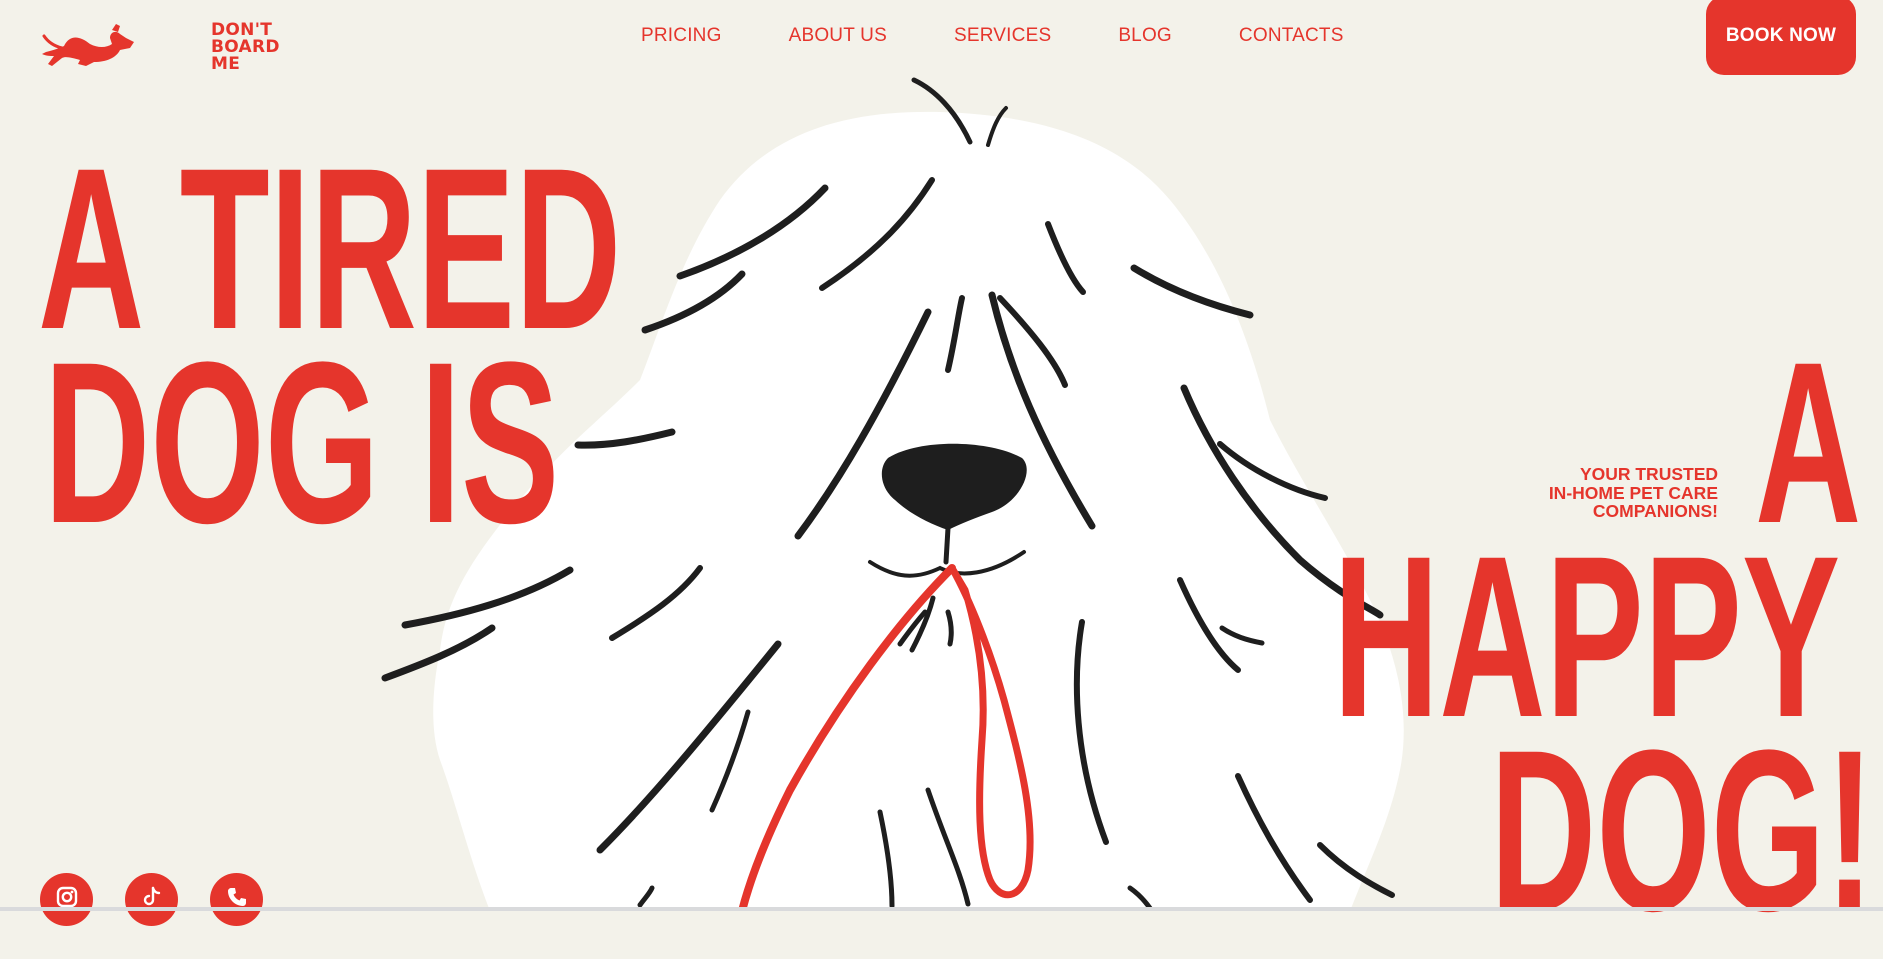 Image resolution: width=1883 pixels, height=959 pixels. I want to click on social-links, so click(151, 899).